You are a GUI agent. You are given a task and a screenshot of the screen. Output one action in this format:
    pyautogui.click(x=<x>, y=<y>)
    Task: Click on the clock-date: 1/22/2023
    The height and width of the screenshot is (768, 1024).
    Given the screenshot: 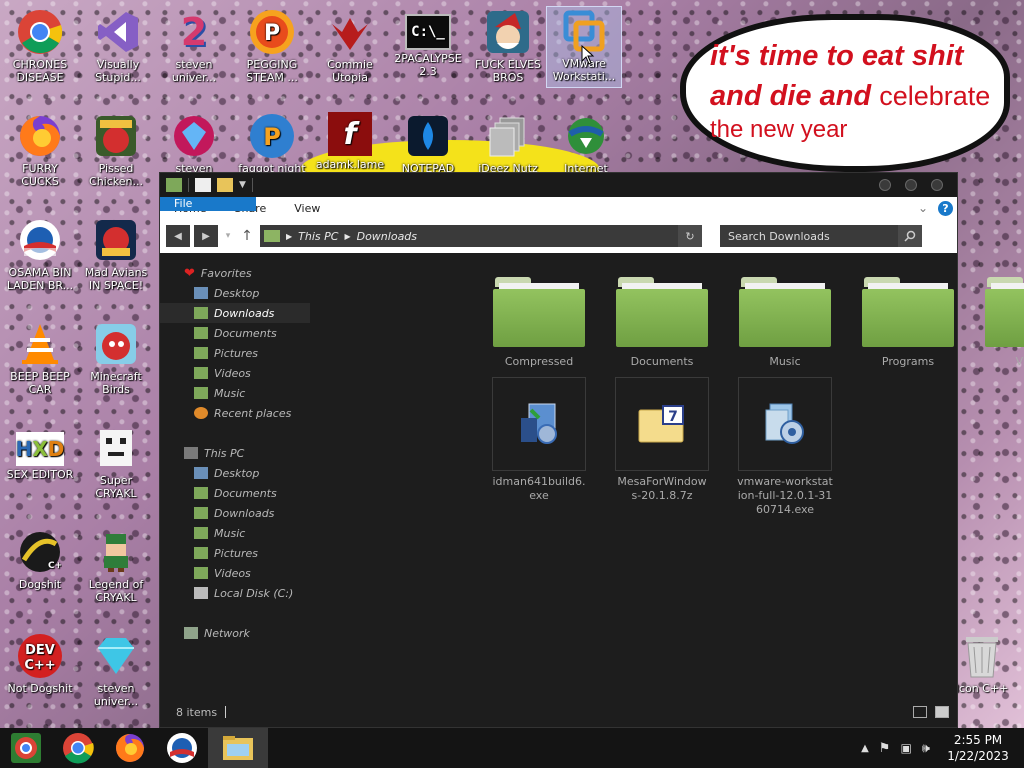 What is the action you would take?
    pyautogui.click(x=978, y=756)
    